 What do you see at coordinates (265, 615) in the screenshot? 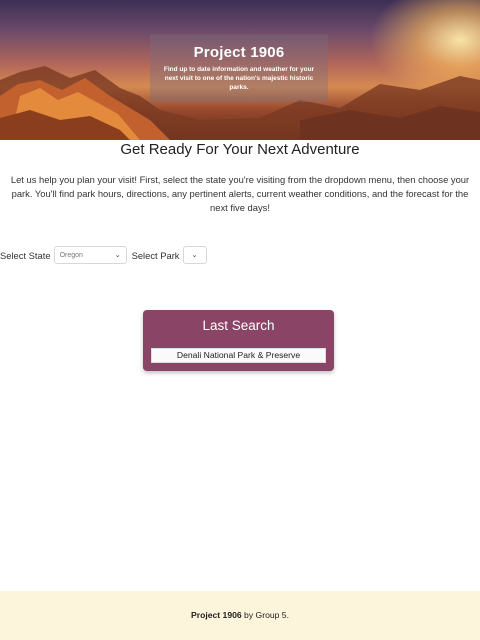
I see `footer-credit: by Group 5.` at bounding box center [265, 615].